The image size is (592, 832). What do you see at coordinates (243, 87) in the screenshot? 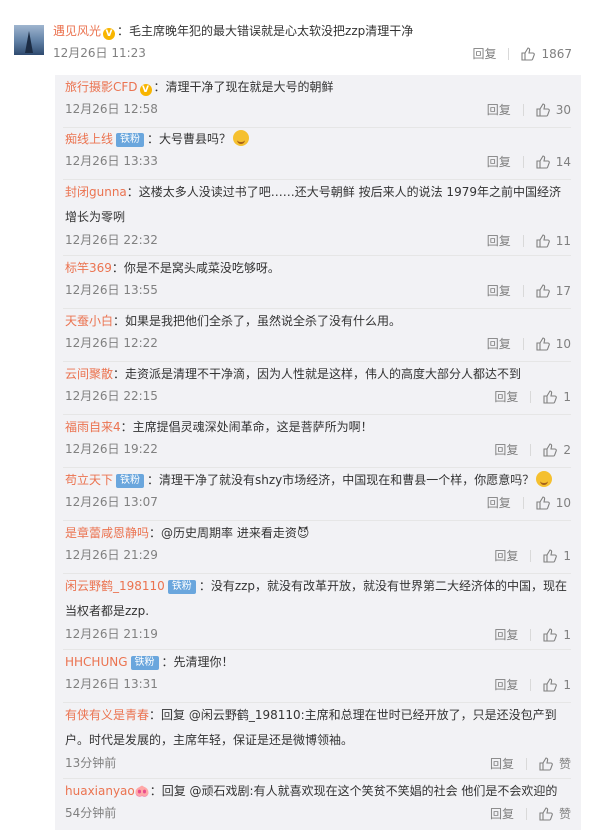
I see `reply-text: ：清理干净了现在就是大号的朝鲜` at bounding box center [243, 87].